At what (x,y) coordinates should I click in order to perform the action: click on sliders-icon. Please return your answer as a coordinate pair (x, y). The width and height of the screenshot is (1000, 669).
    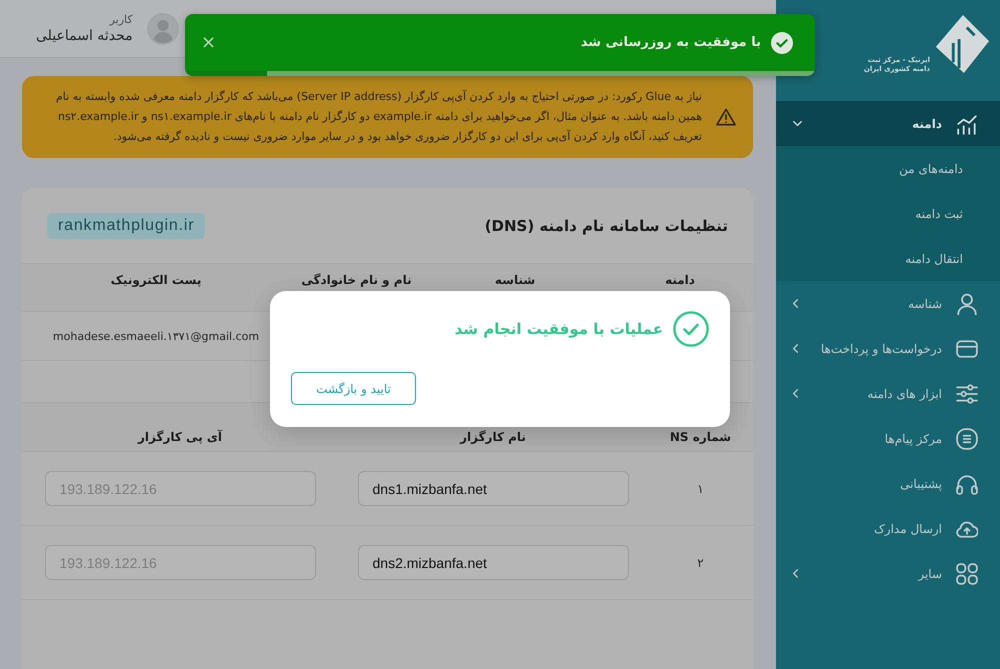
    Looking at the image, I should click on (967, 393).